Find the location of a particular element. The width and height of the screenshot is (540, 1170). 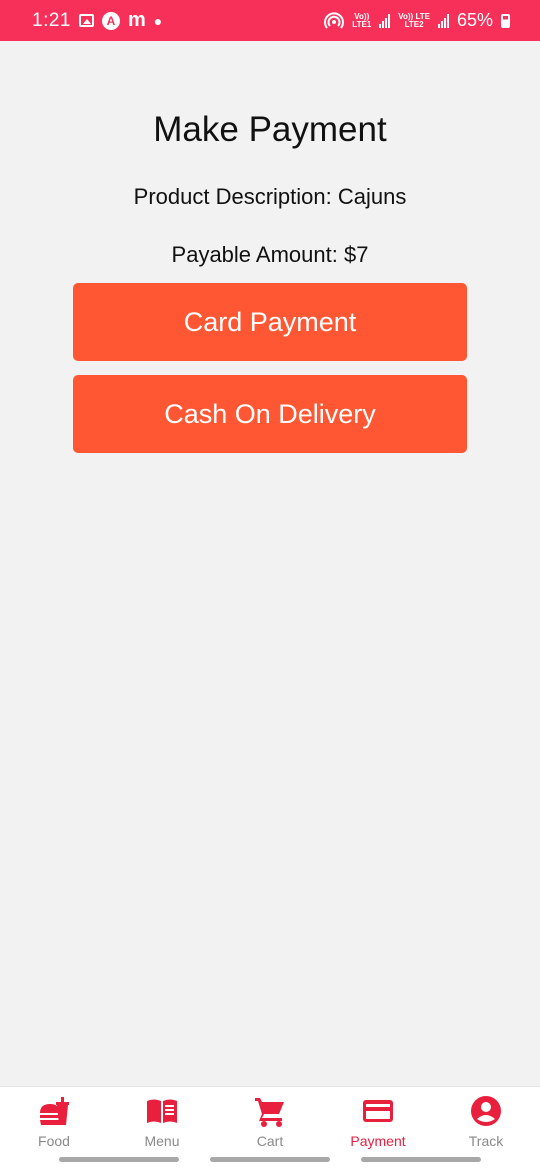

m-icon: m is located at coordinates (136, 20).